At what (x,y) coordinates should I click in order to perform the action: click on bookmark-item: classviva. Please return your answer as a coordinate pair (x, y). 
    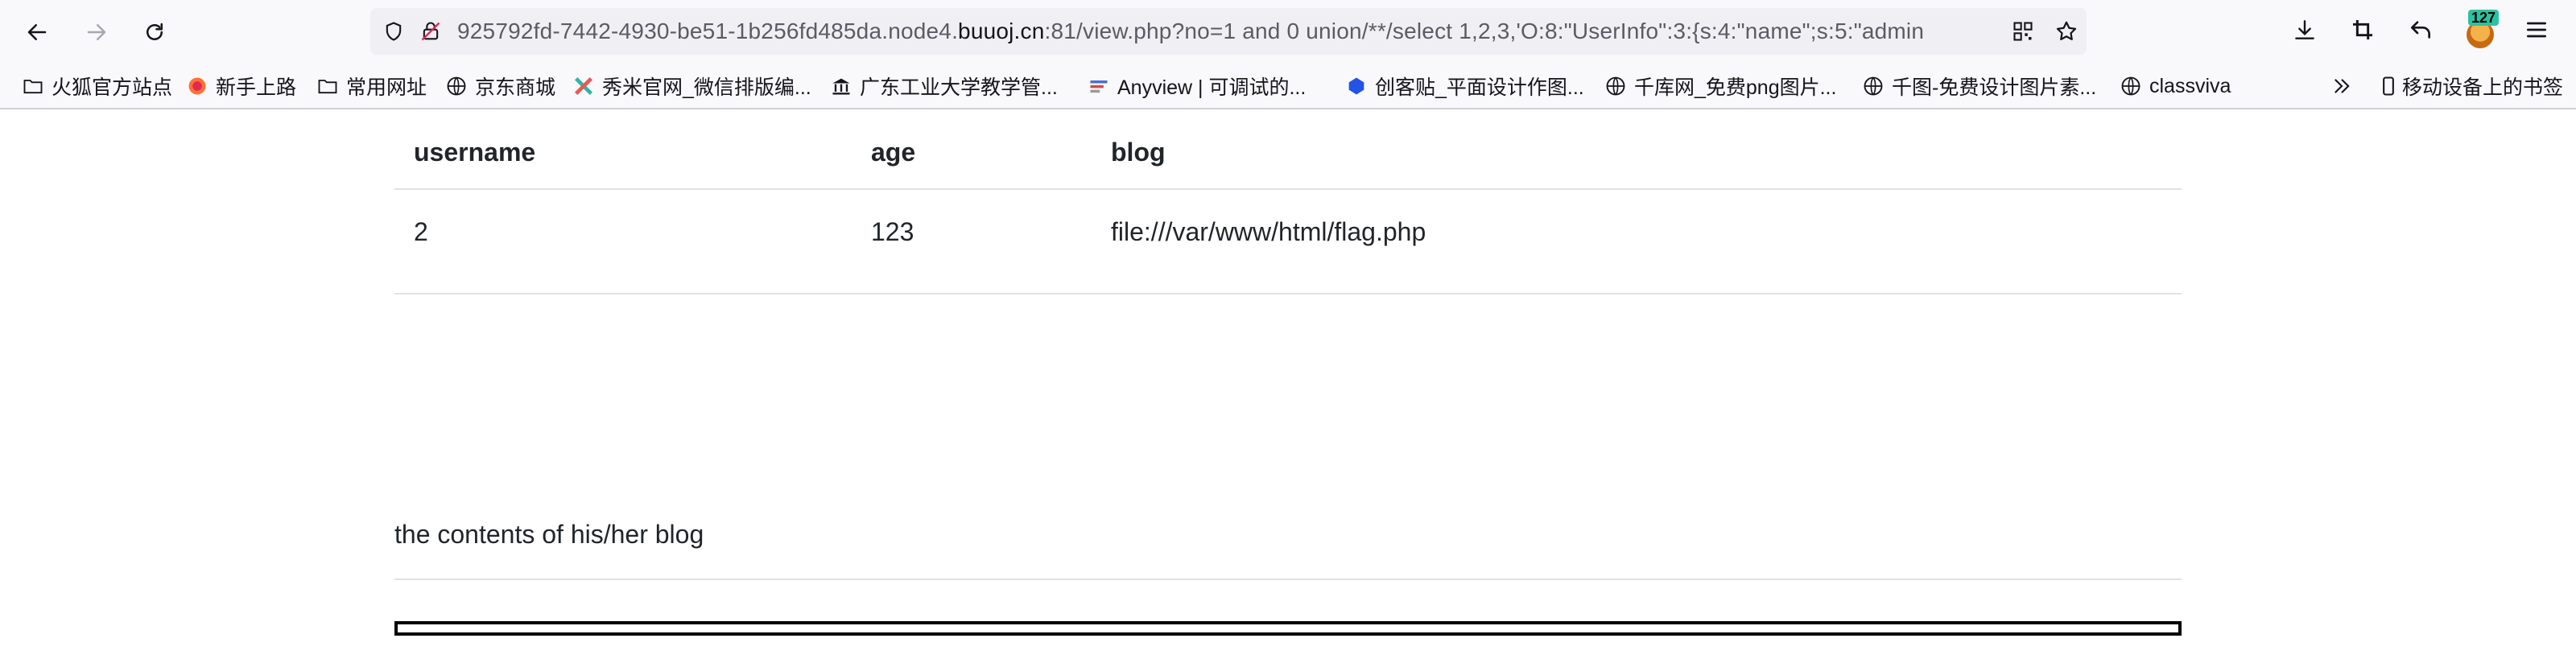
    Looking at the image, I should click on (2175, 86).